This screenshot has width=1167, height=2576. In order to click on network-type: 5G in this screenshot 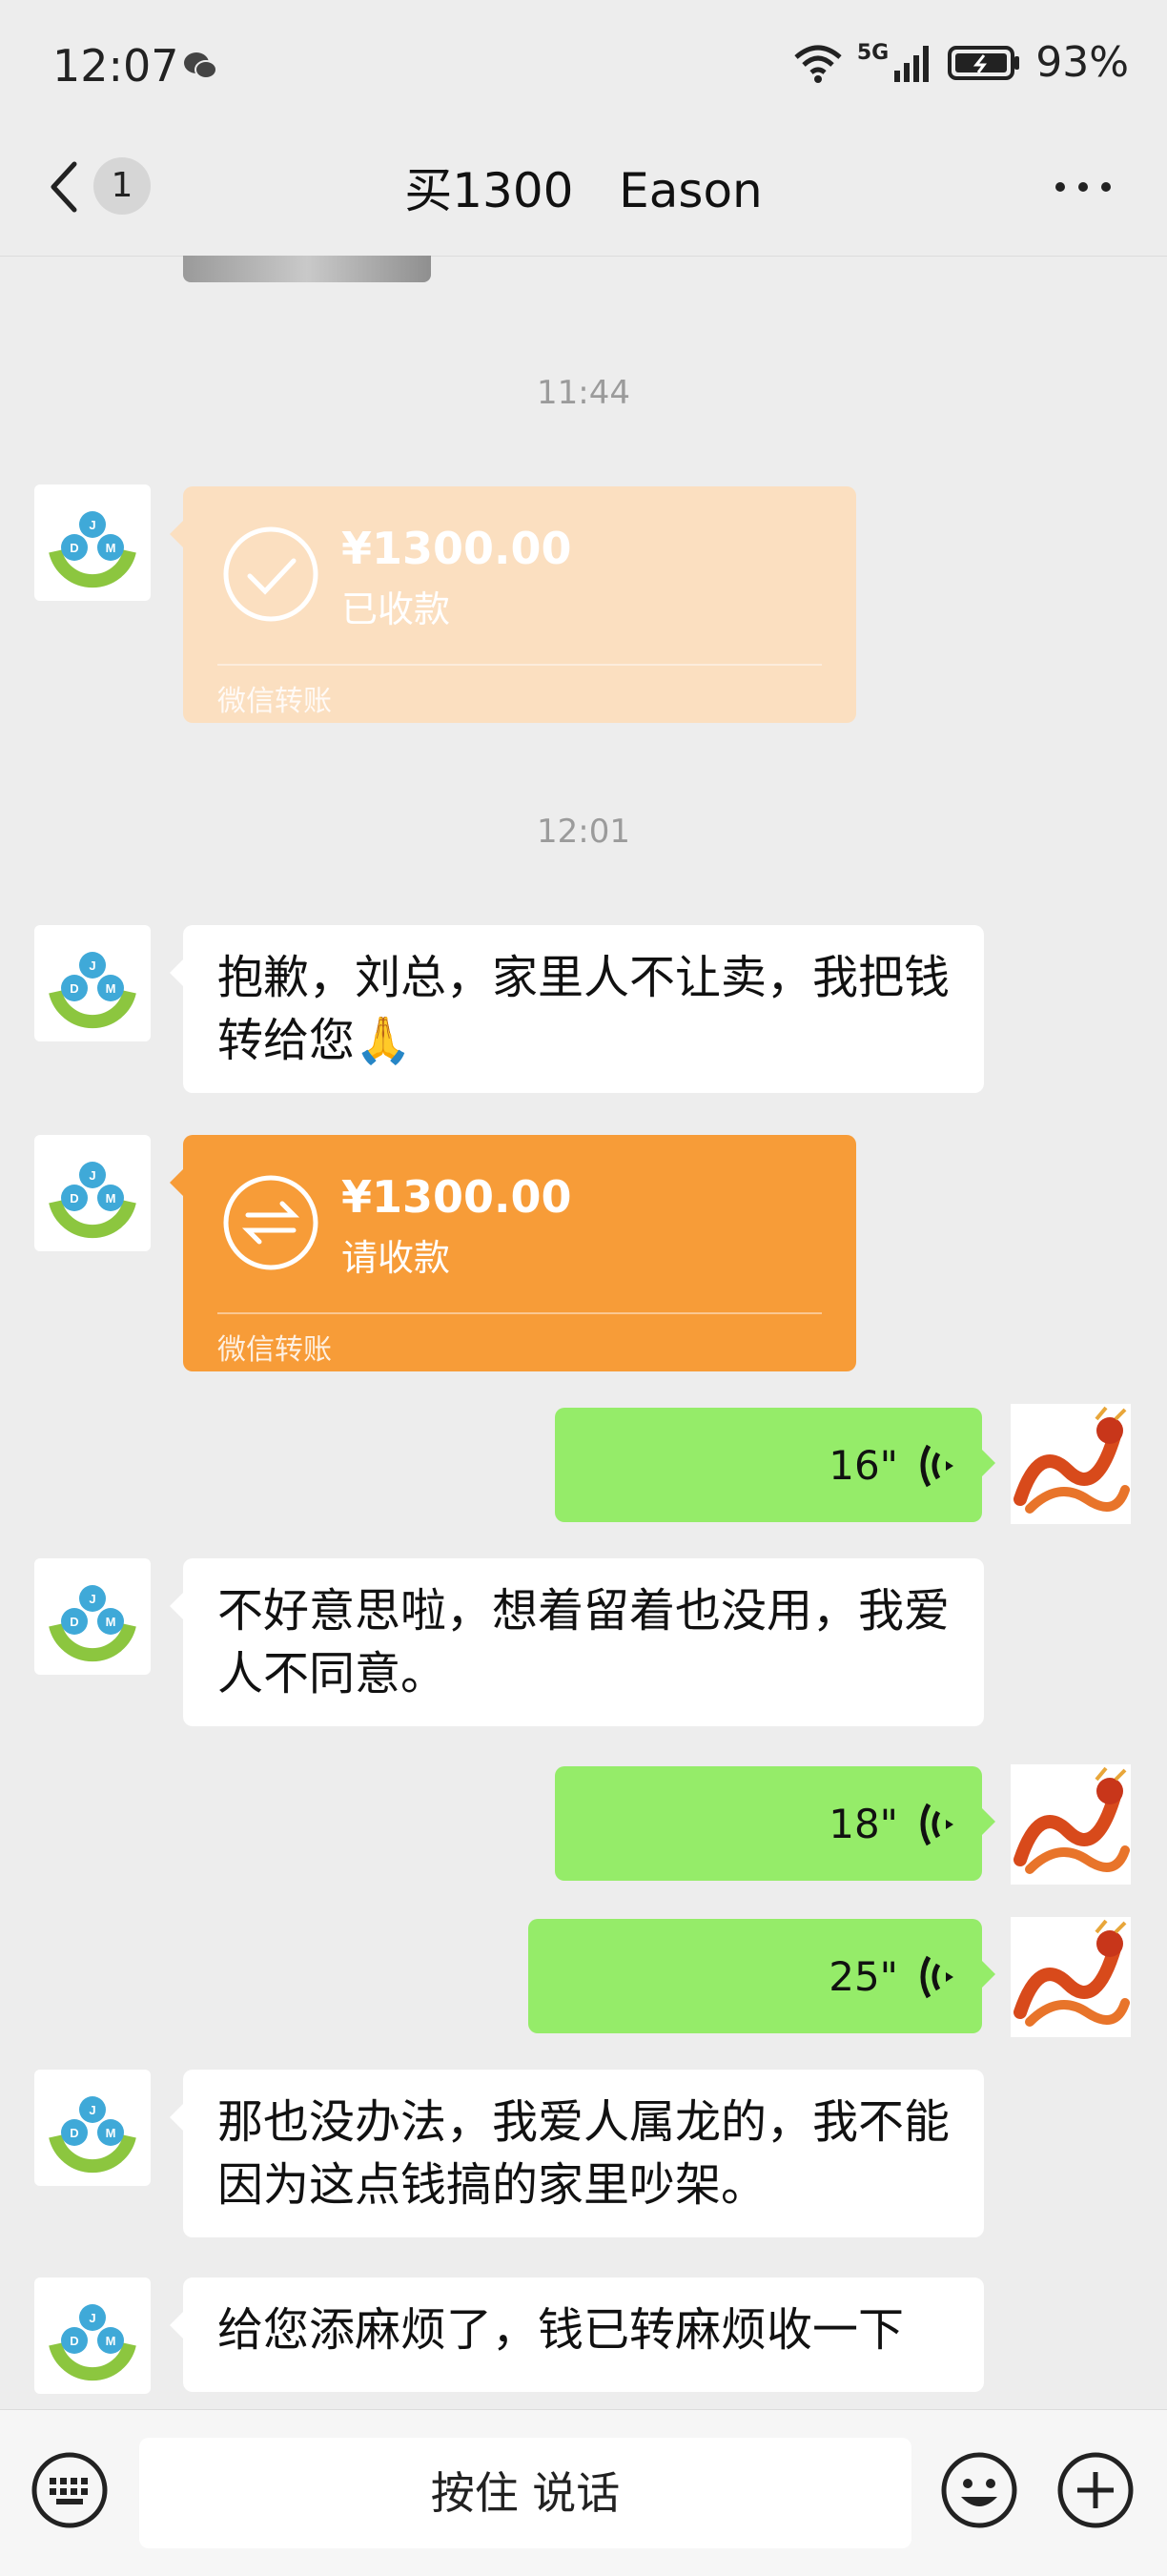, I will do `click(873, 53)`.